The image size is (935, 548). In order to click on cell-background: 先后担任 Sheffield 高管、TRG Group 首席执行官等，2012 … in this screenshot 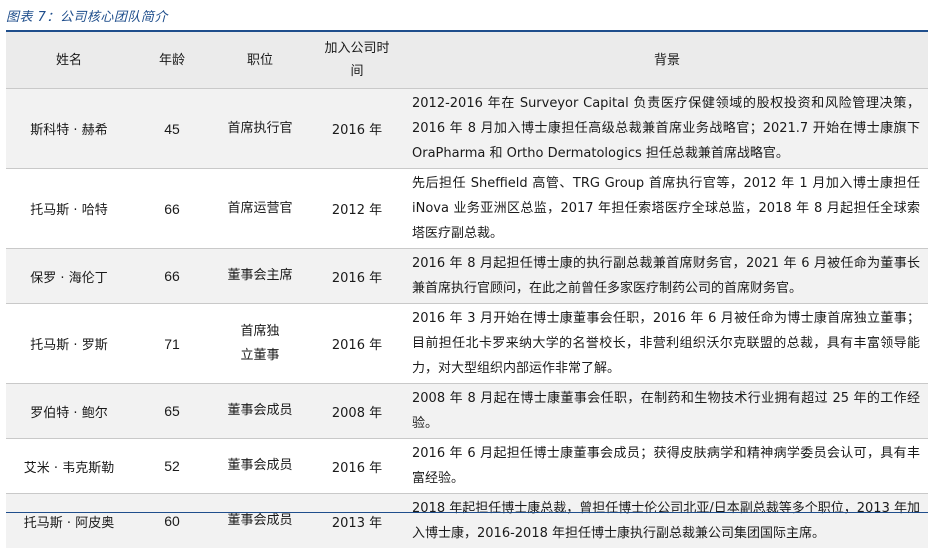, I will do `click(667, 209)`.